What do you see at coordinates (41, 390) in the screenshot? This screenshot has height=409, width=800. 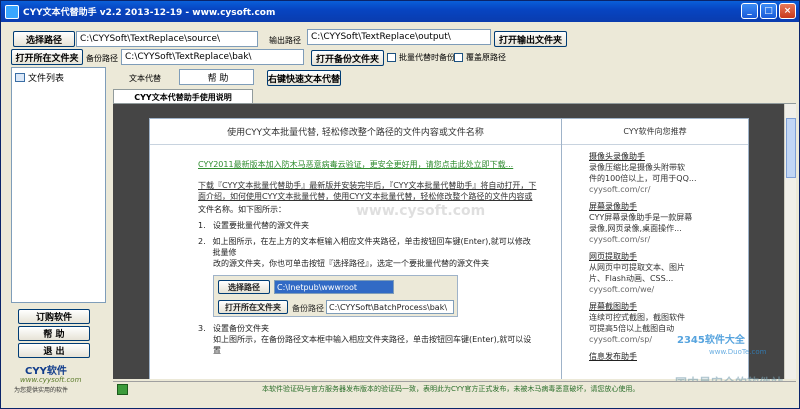 I see `brand-slogan: 为您提供实用的软件` at bounding box center [41, 390].